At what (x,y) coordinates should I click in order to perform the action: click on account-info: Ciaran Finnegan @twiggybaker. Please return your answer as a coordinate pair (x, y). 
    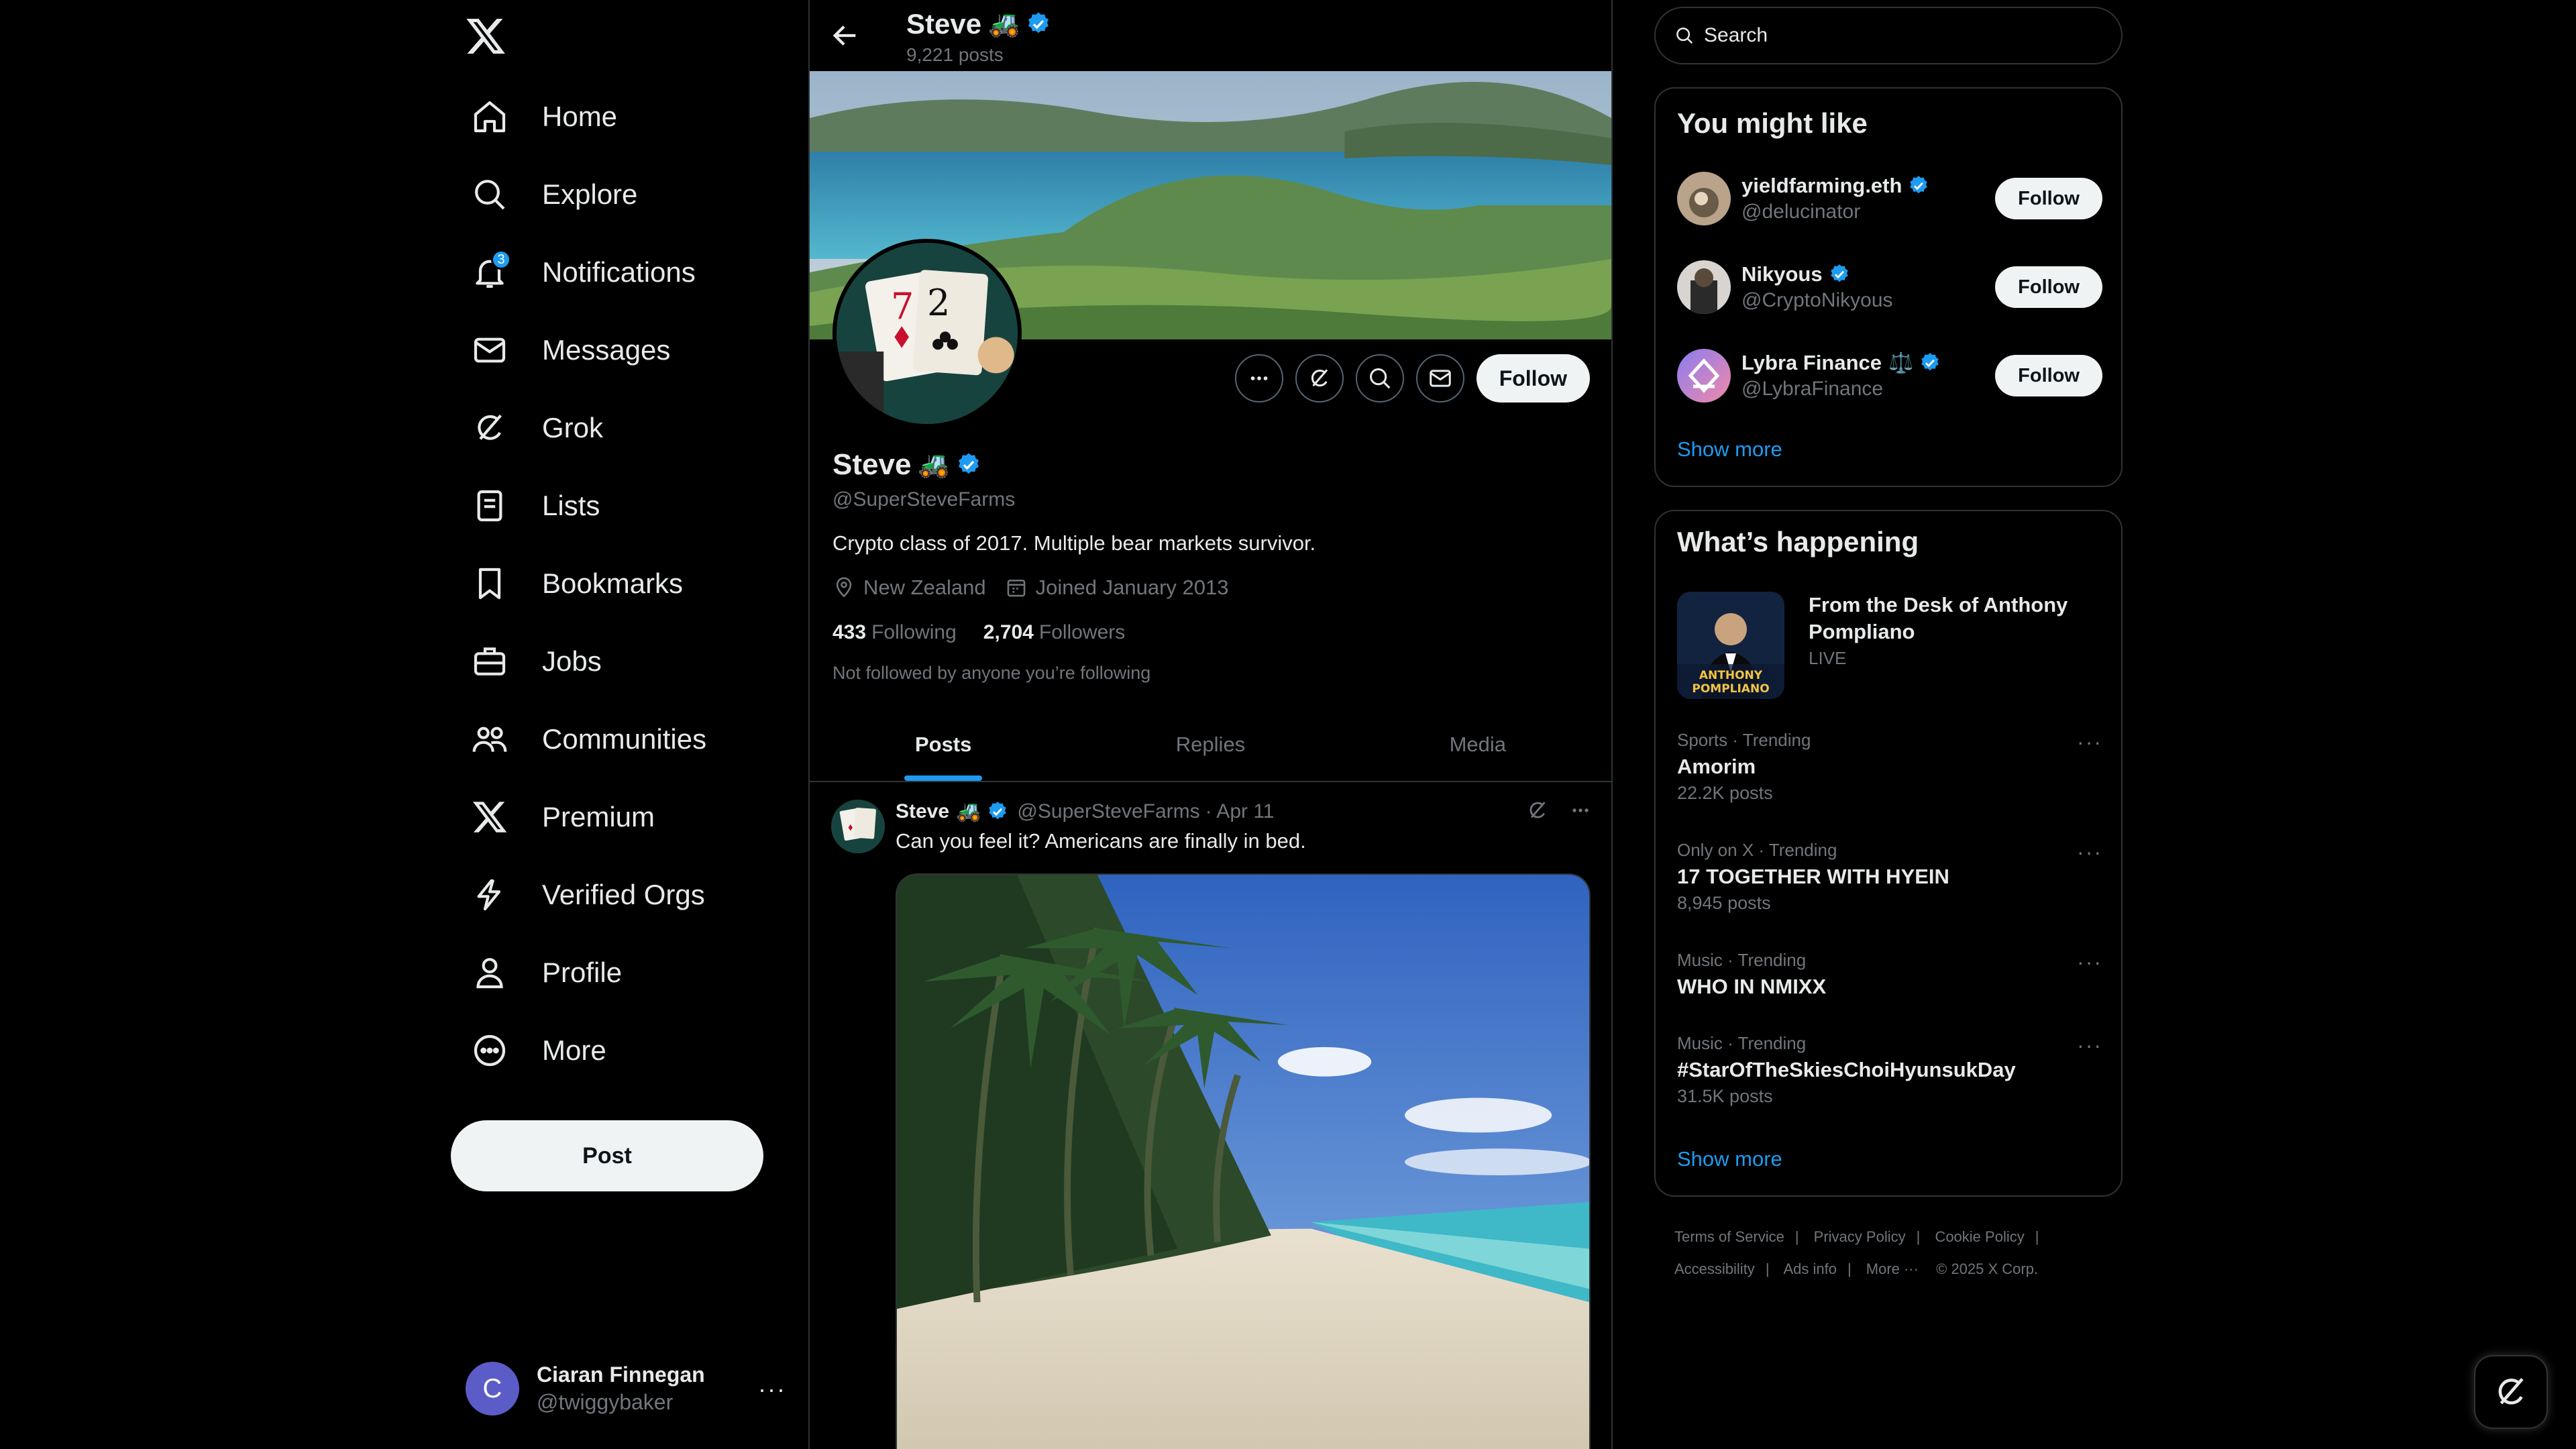
    Looking at the image, I should click on (621, 1388).